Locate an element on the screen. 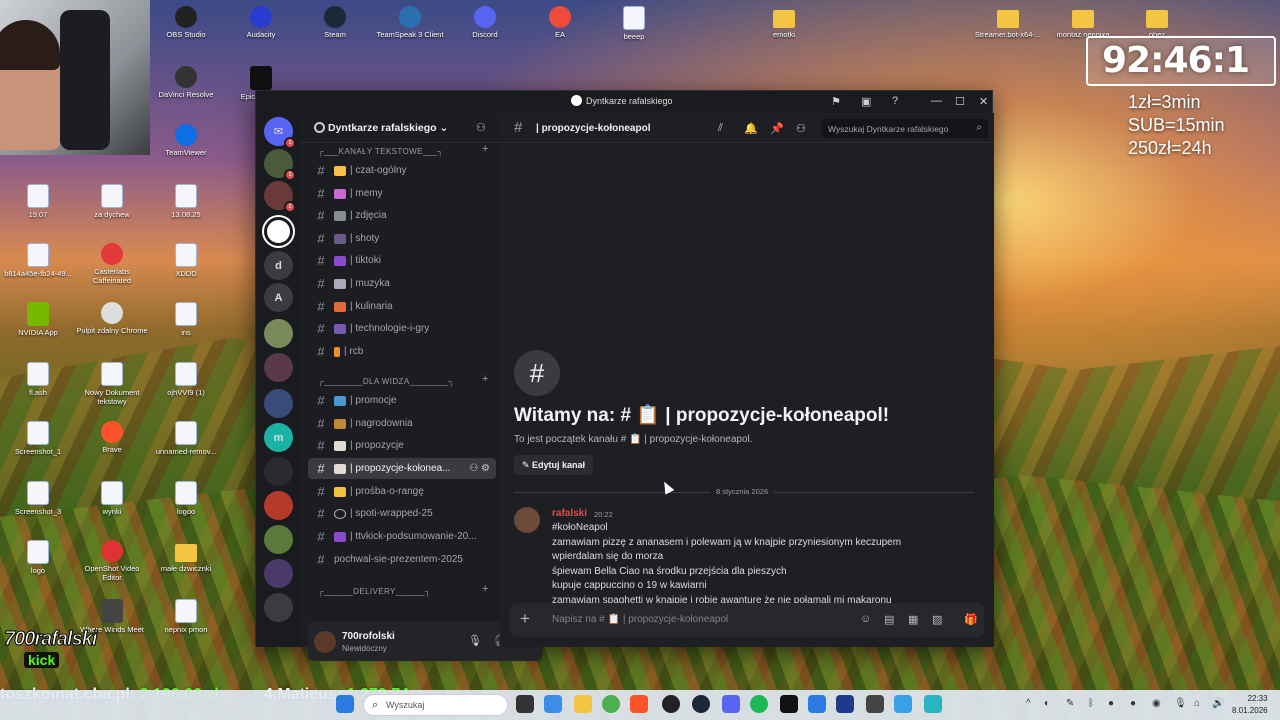 The height and width of the screenshot is (720, 1280). desktop-icon-beeep: beeep is located at coordinates (634, 24).